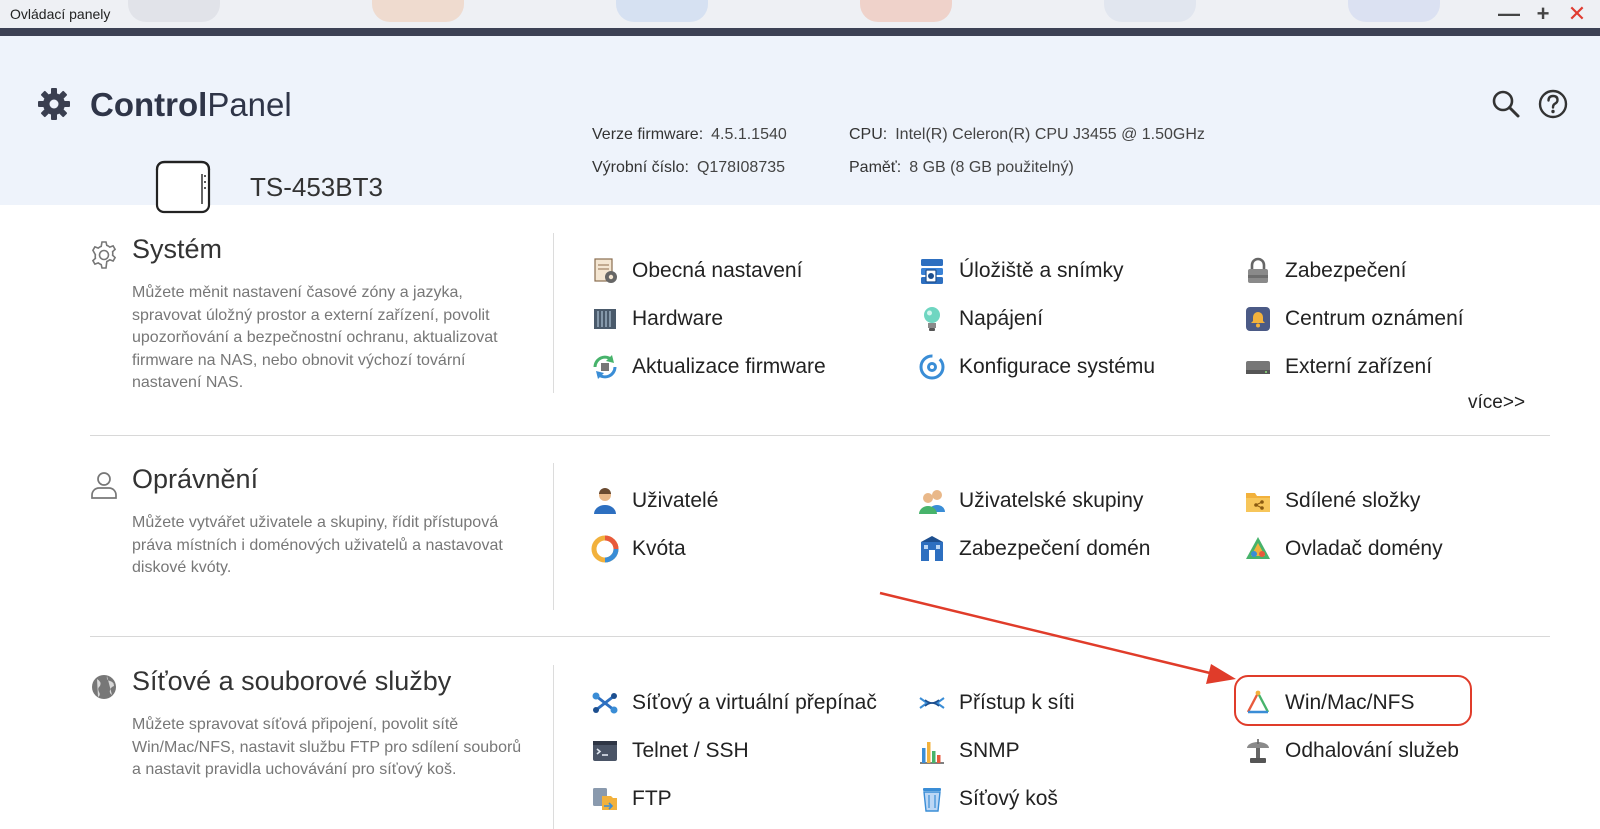 The width and height of the screenshot is (1600, 829). What do you see at coordinates (1258, 751) in the screenshot?
I see `service-discovery-icon` at bounding box center [1258, 751].